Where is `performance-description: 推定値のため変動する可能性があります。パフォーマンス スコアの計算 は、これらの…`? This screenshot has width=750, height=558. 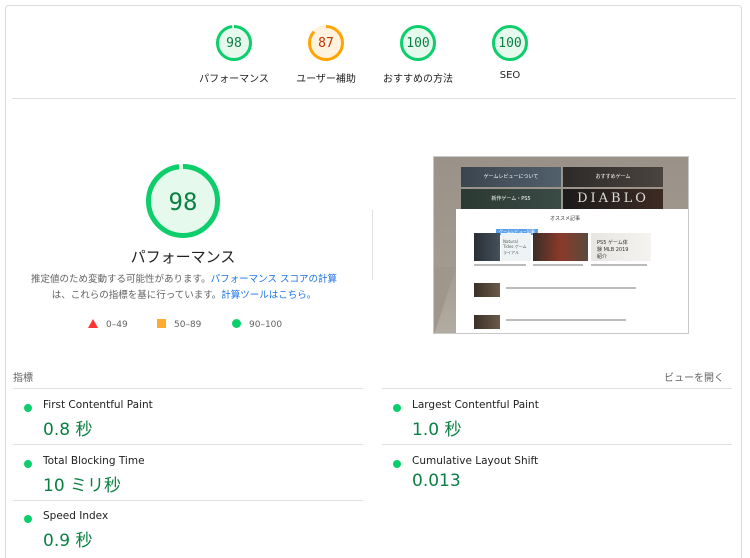
performance-description: 推定値のため変動する可能性があります。パフォーマンス スコアの計算 は、これらの… is located at coordinates (184, 288).